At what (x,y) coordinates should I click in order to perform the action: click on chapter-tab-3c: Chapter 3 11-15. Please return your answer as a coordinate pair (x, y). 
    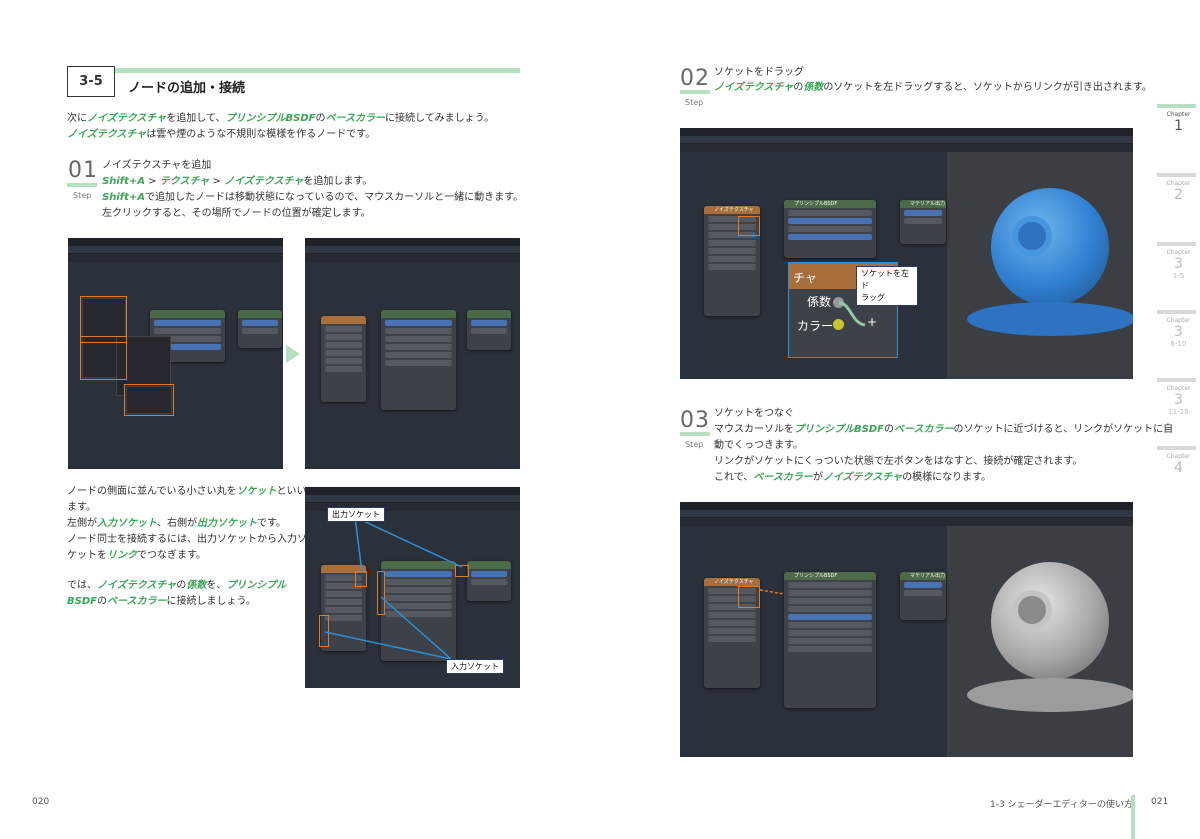
    Looking at the image, I should click on (1178, 397).